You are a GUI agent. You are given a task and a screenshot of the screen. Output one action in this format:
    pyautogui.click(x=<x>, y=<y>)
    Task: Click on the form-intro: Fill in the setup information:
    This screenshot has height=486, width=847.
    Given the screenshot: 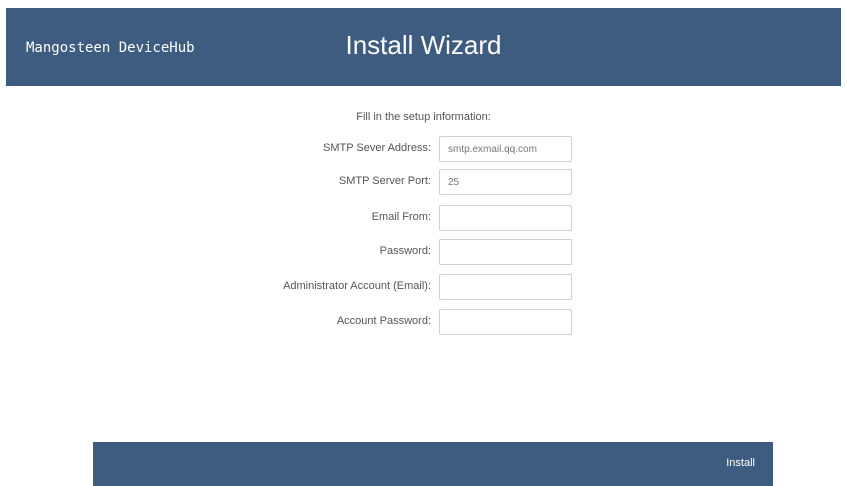 What is the action you would take?
    pyautogui.click(x=423, y=117)
    